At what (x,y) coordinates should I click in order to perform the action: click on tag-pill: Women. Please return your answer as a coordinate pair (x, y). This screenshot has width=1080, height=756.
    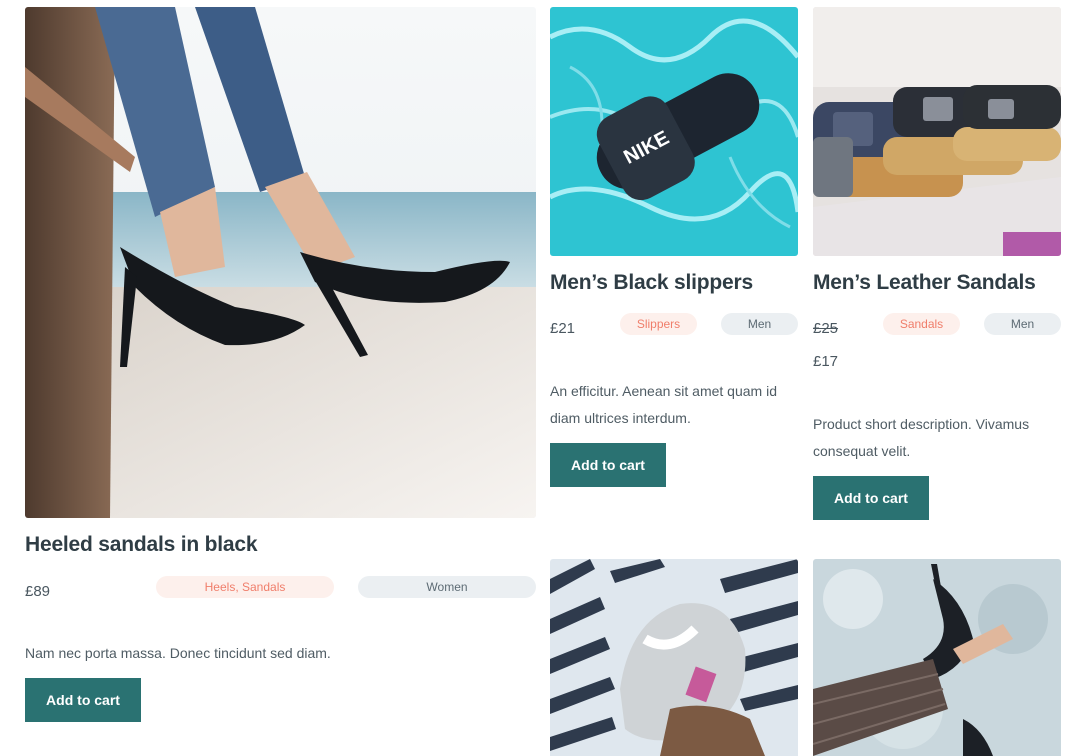
    Looking at the image, I should click on (447, 587).